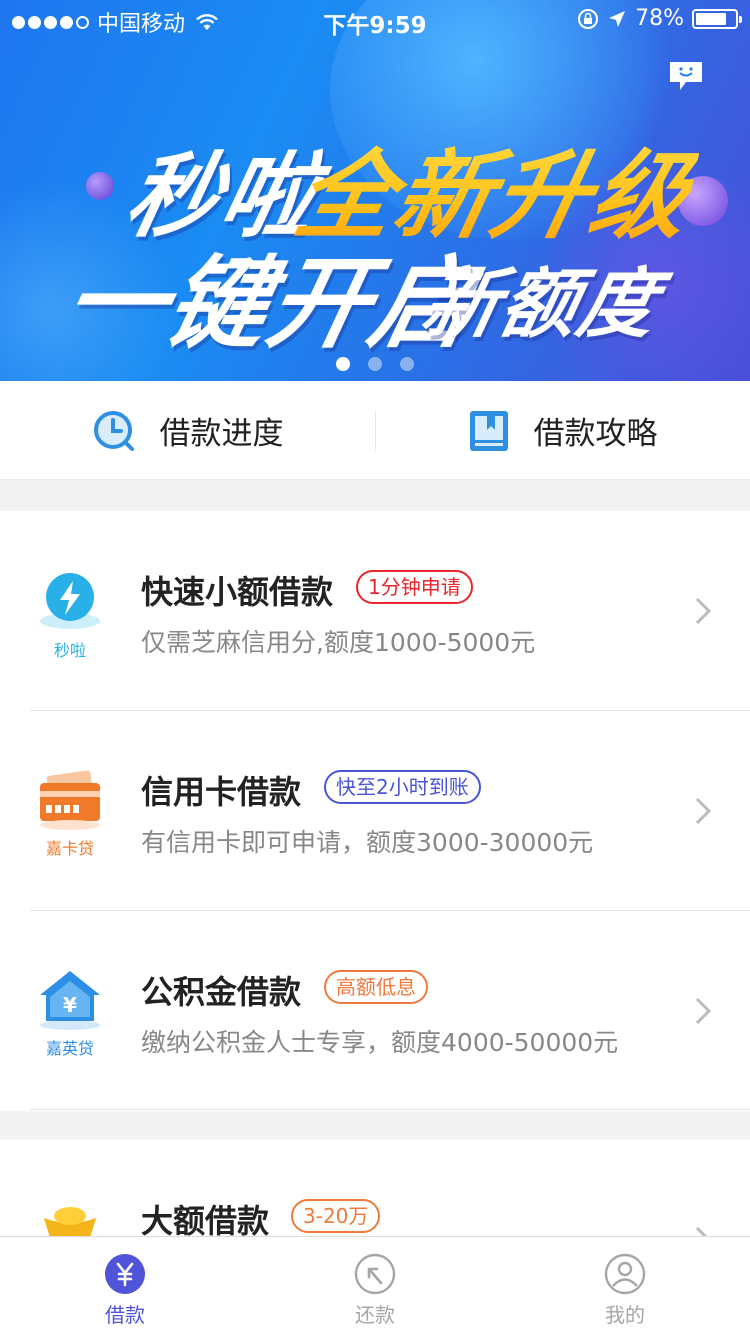 Image resolution: width=750 pixels, height=1334 pixels. I want to click on loan-guide-link: 借款攻略, so click(562, 430).